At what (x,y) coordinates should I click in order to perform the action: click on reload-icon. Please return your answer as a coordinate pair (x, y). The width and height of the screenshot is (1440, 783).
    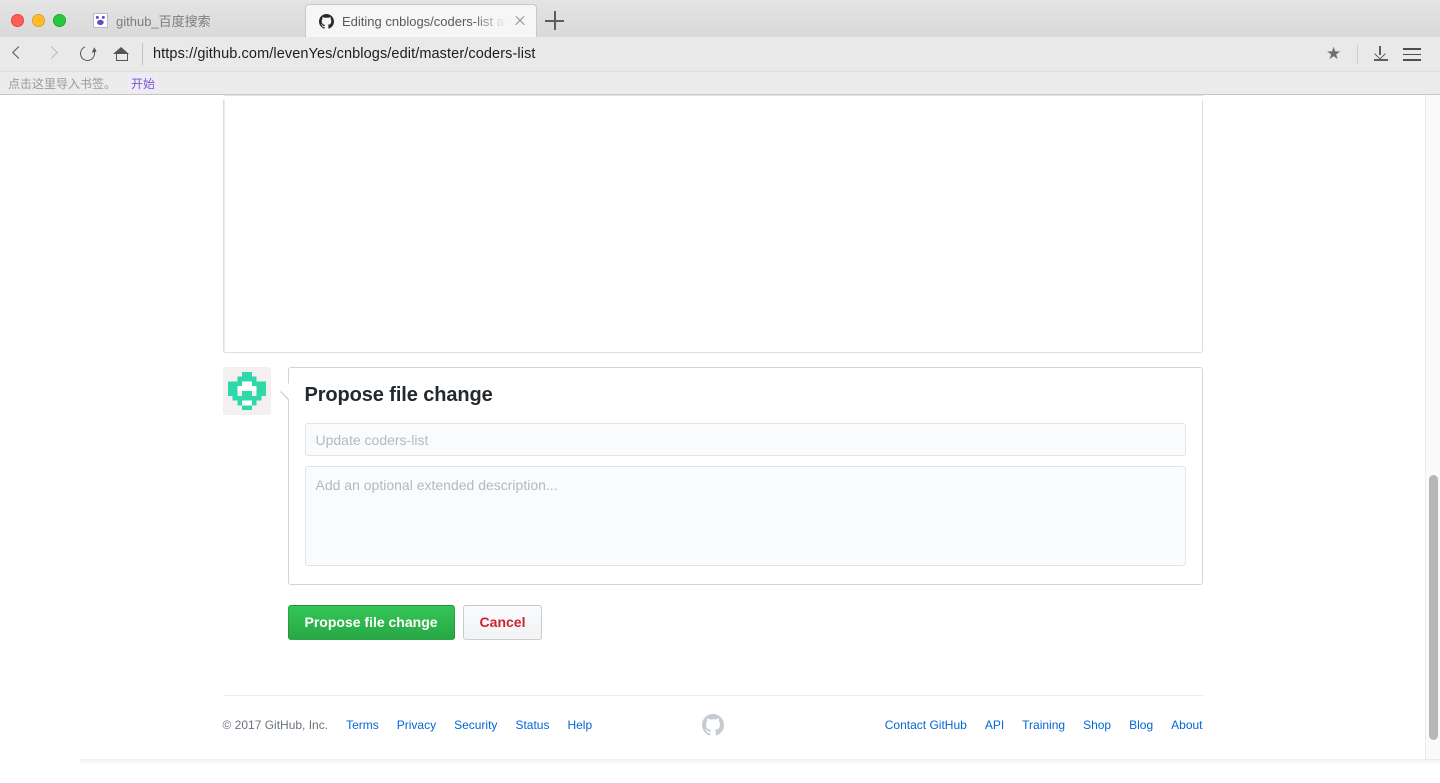
    Looking at the image, I should click on (87, 54).